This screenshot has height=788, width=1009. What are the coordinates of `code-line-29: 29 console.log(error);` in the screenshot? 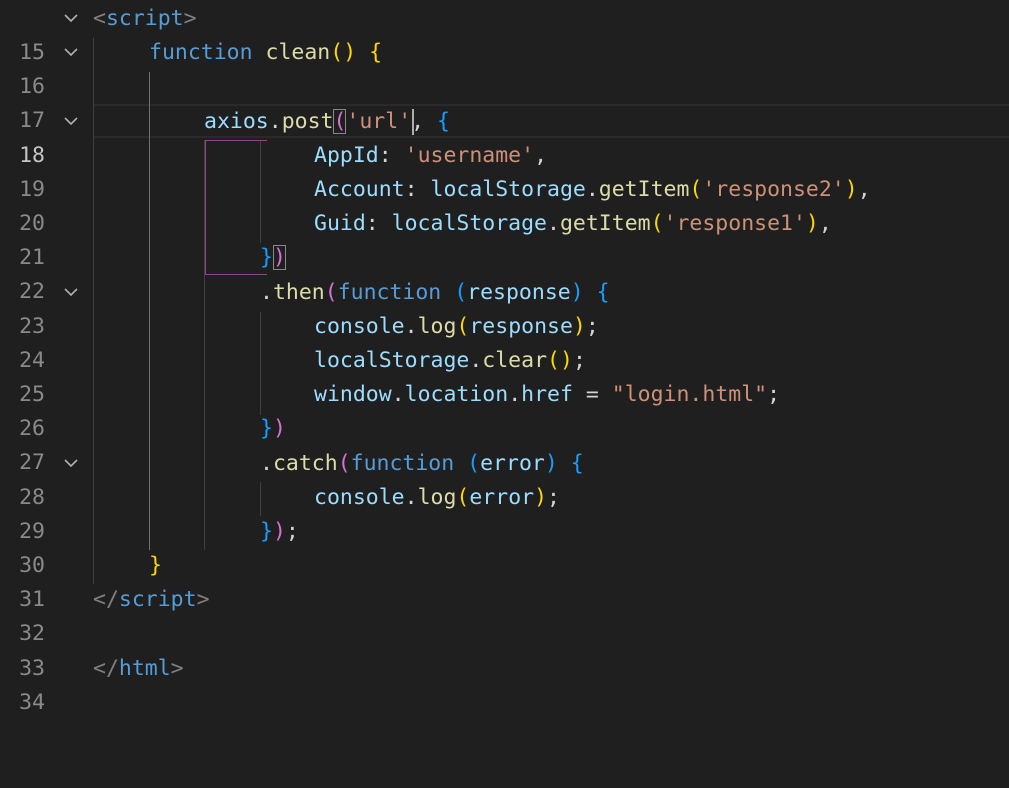 It's located at (504, 512).